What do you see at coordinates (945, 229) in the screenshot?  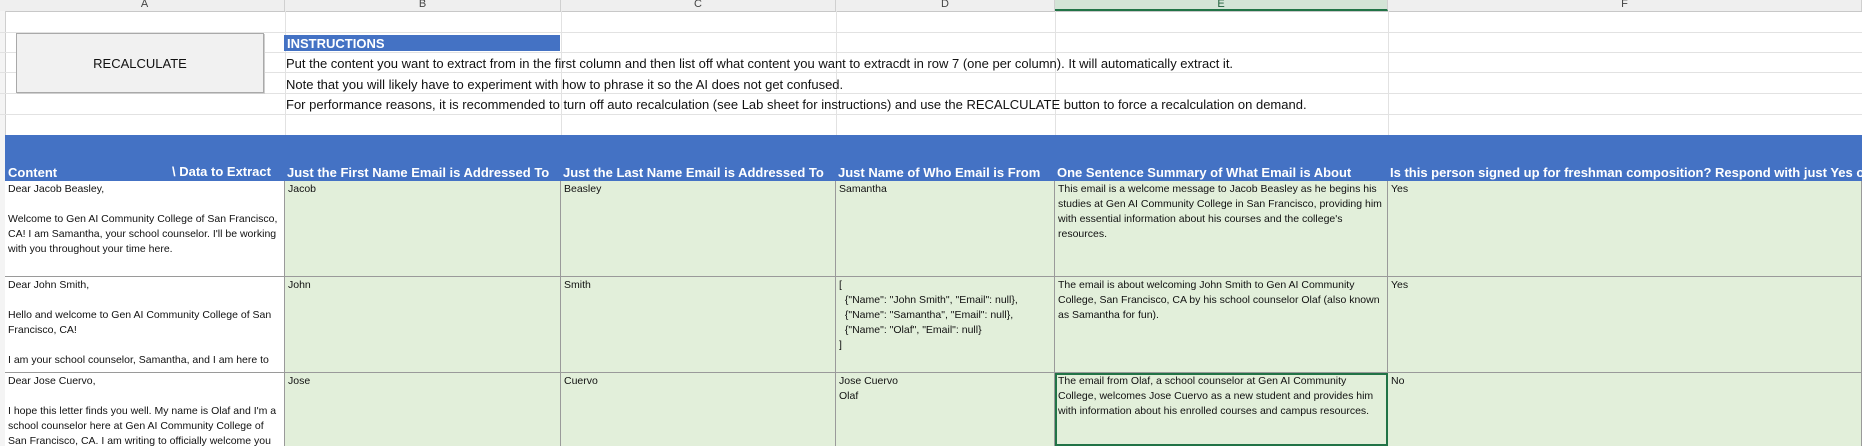 I see `sender-name-cell: Samantha` at bounding box center [945, 229].